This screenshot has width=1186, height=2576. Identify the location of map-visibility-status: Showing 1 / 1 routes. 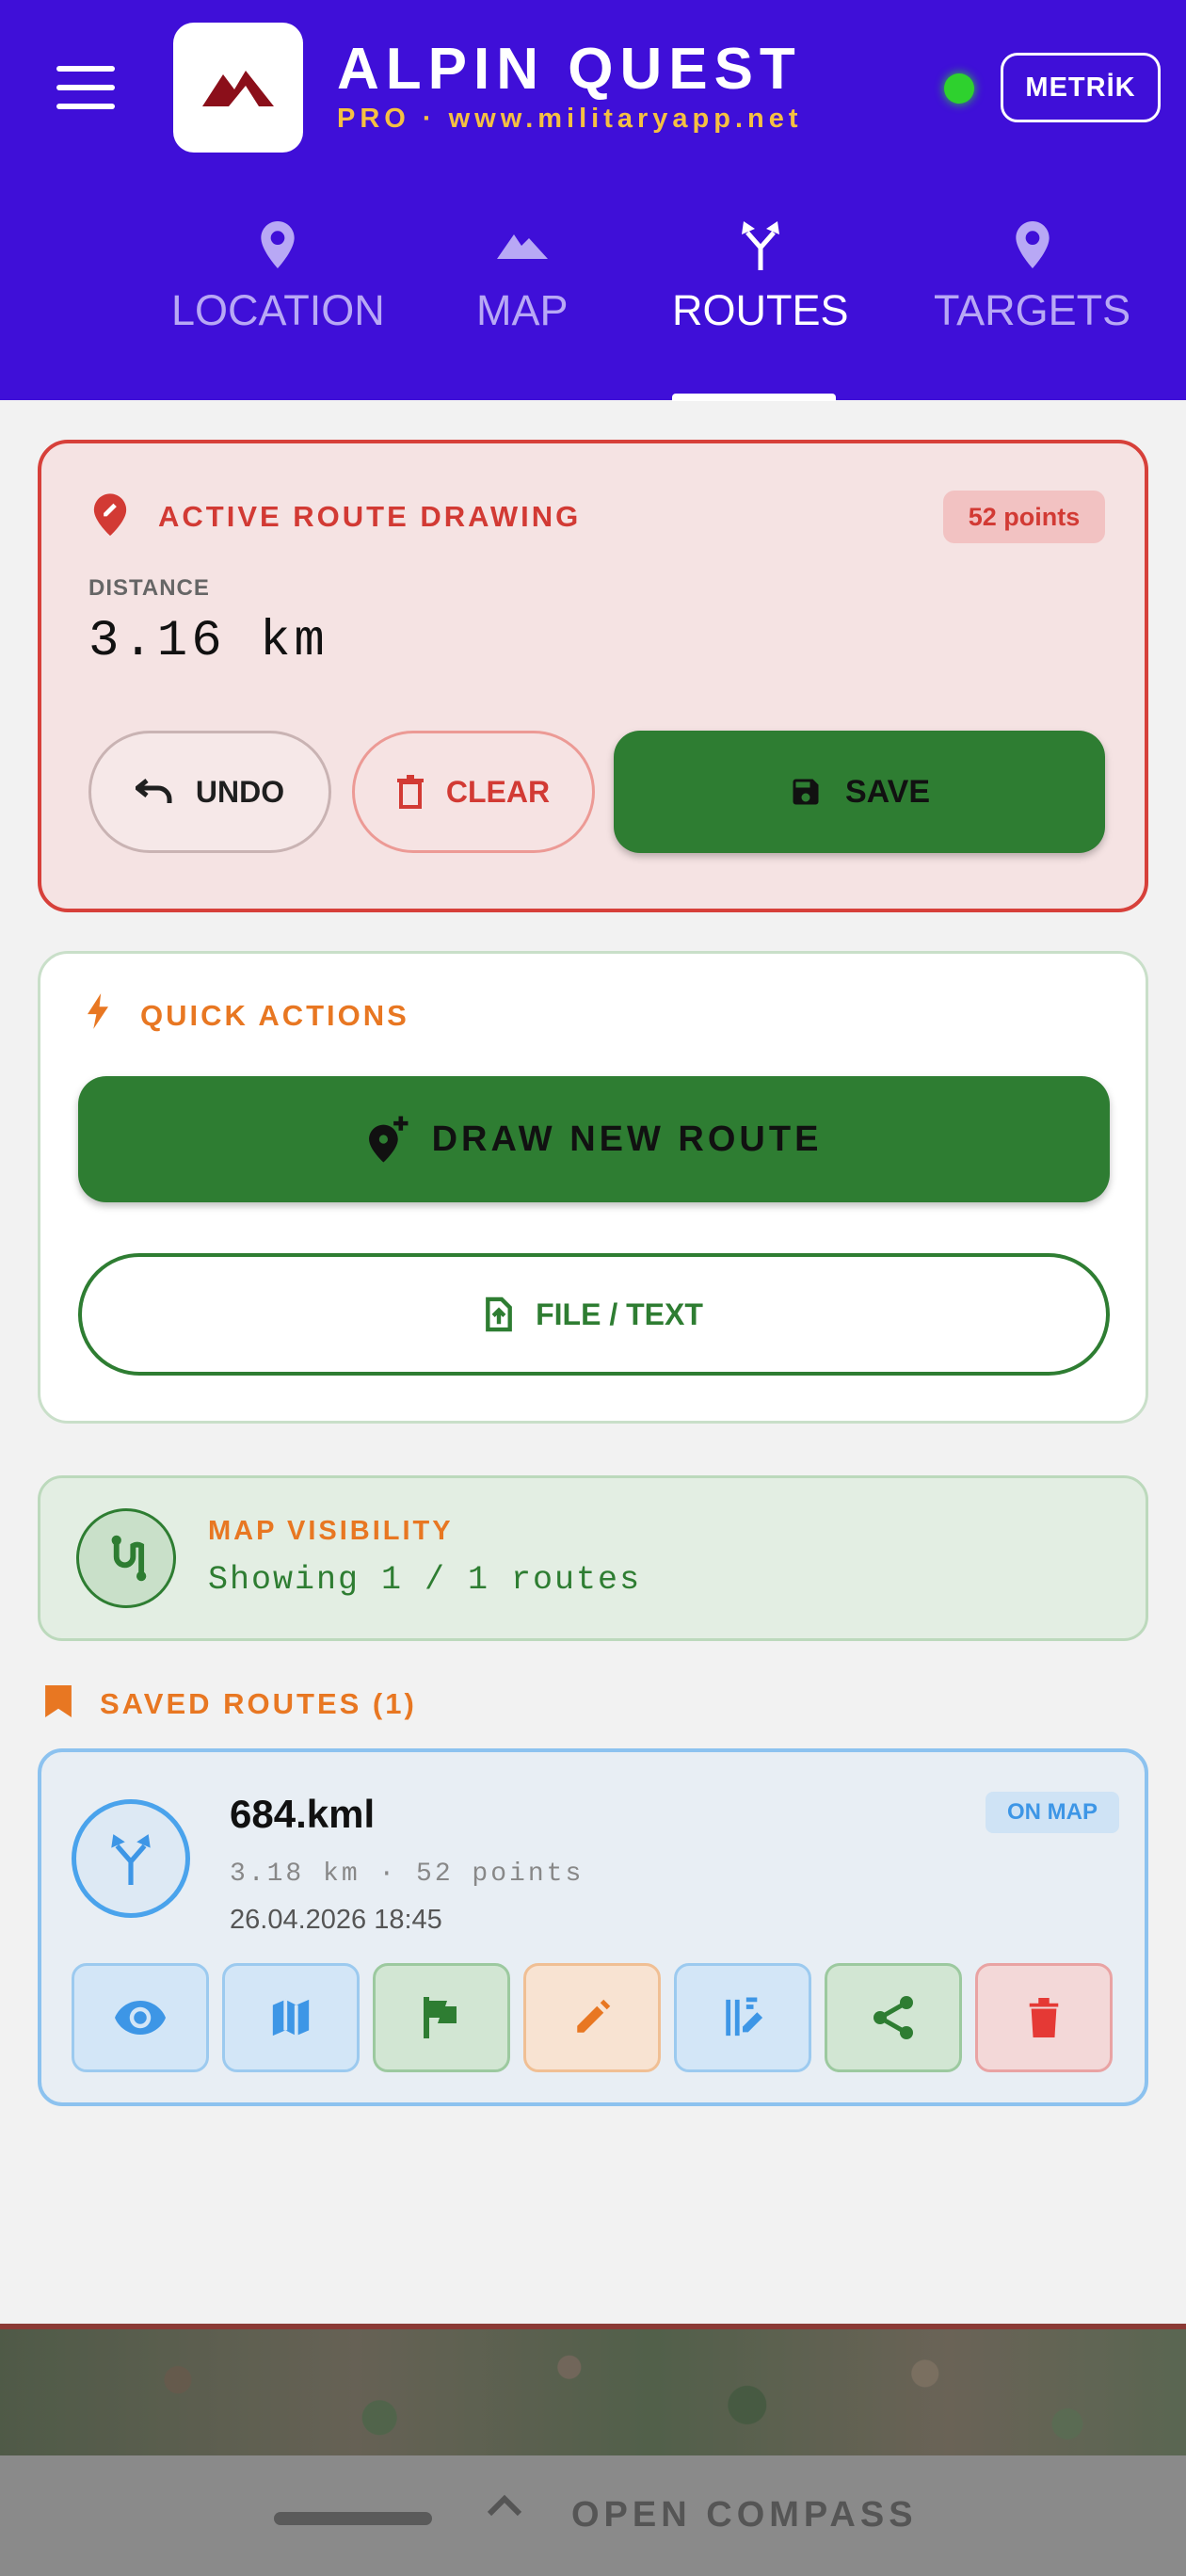
(425, 1580).